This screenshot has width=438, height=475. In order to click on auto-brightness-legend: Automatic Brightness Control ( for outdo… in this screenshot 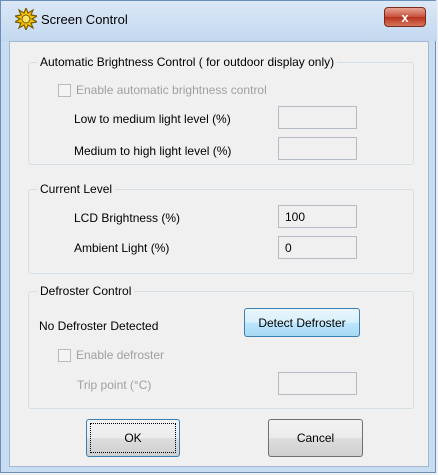, I will do `click(187, 62)`.